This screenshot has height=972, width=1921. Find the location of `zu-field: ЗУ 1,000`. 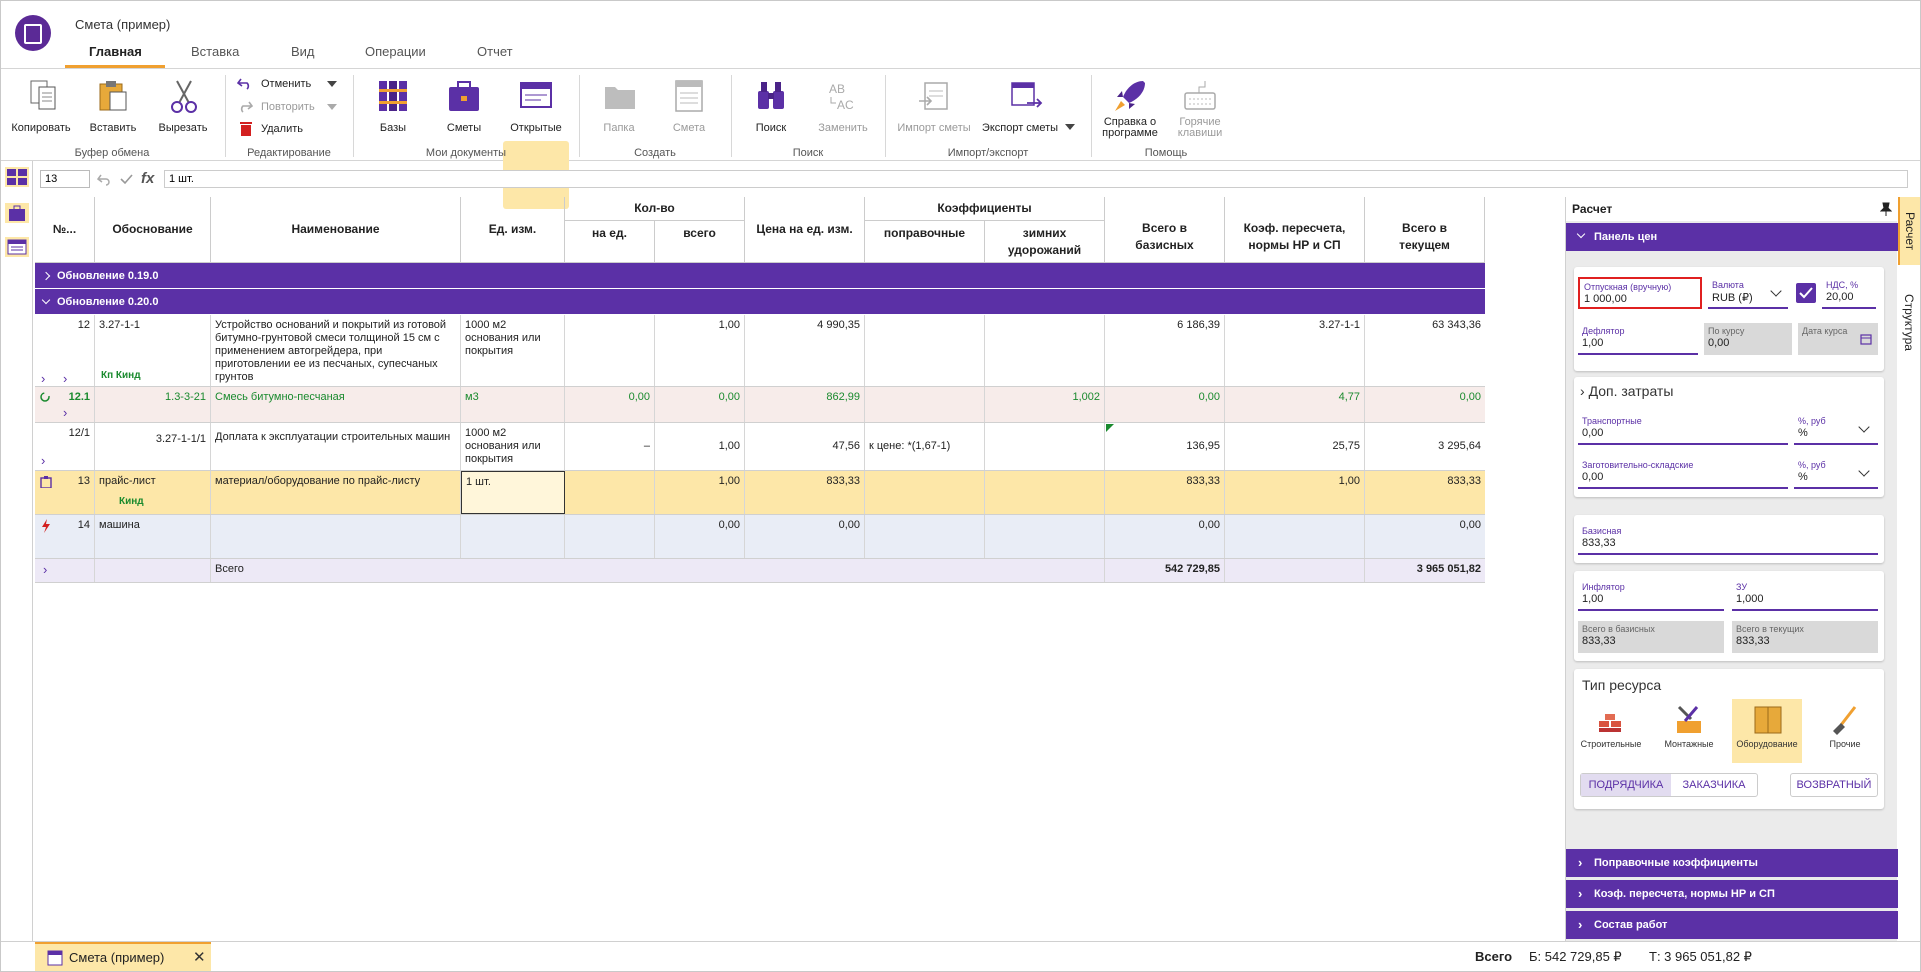

zu-field: ЗУ 1,000 is located at coordinates (1805, 595).